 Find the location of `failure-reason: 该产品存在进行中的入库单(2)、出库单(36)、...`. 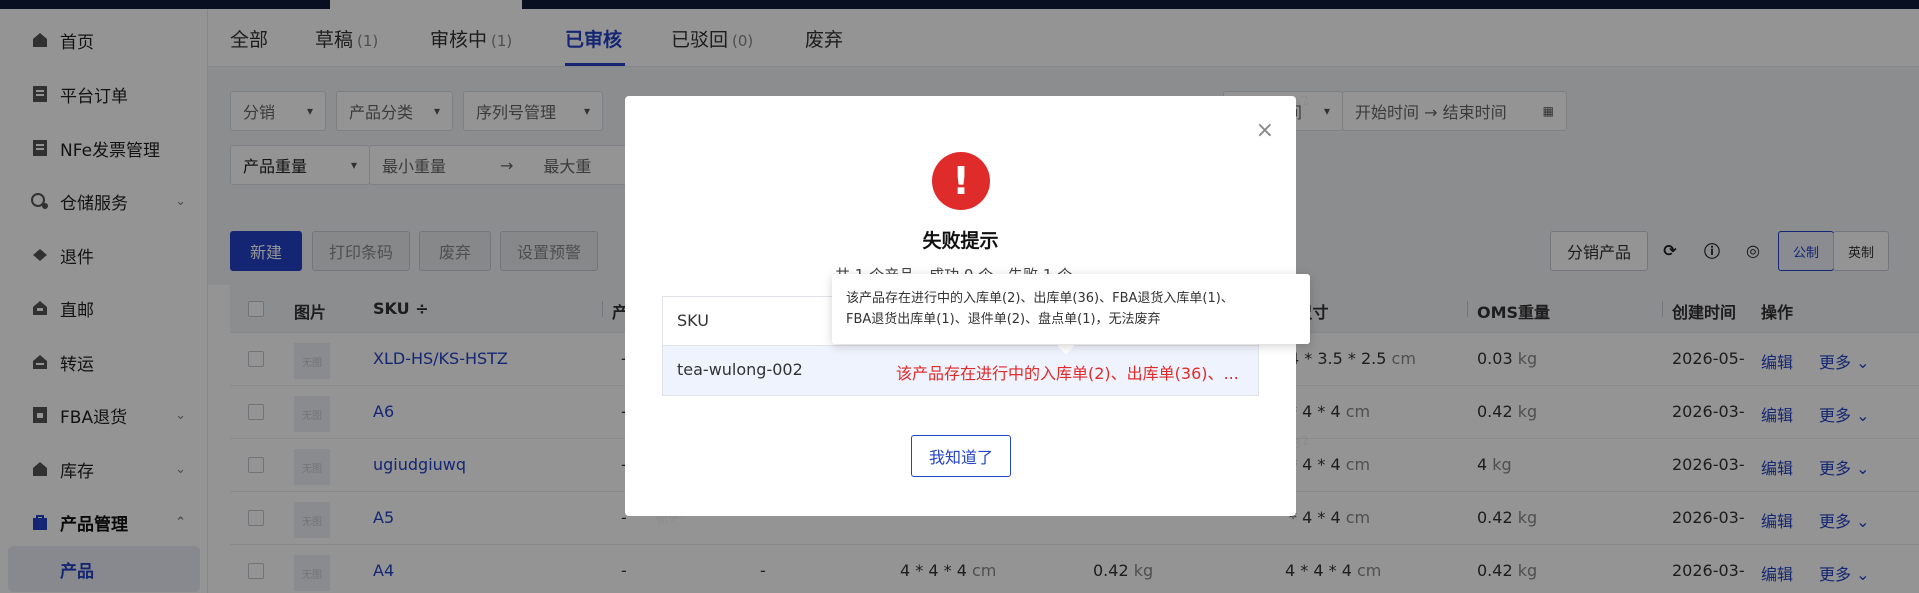

failure-reason: 该产品存在进行中的入库单(2)、出库单(36)、... is located at coordinates (1067, 372).